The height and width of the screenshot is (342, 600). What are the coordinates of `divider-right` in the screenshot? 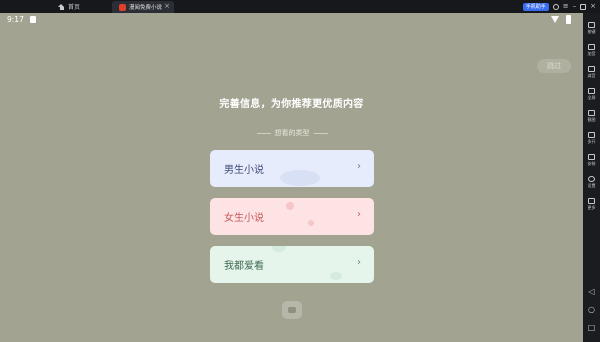 It's located at (320, 133).